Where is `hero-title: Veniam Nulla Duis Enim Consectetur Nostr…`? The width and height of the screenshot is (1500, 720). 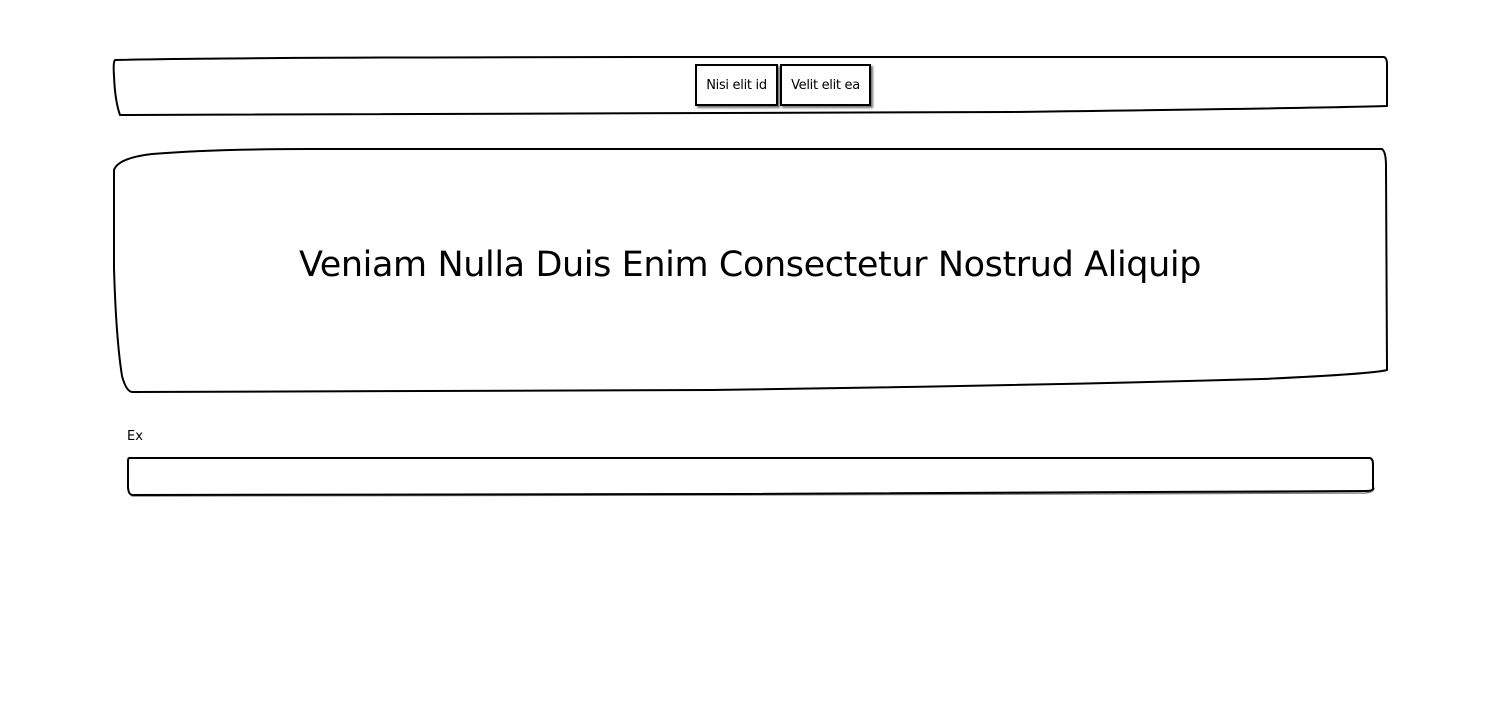
hero-title: Veniam Nulla Duis Enim Consectetur Nostr… is located at coordinates (750, 265).